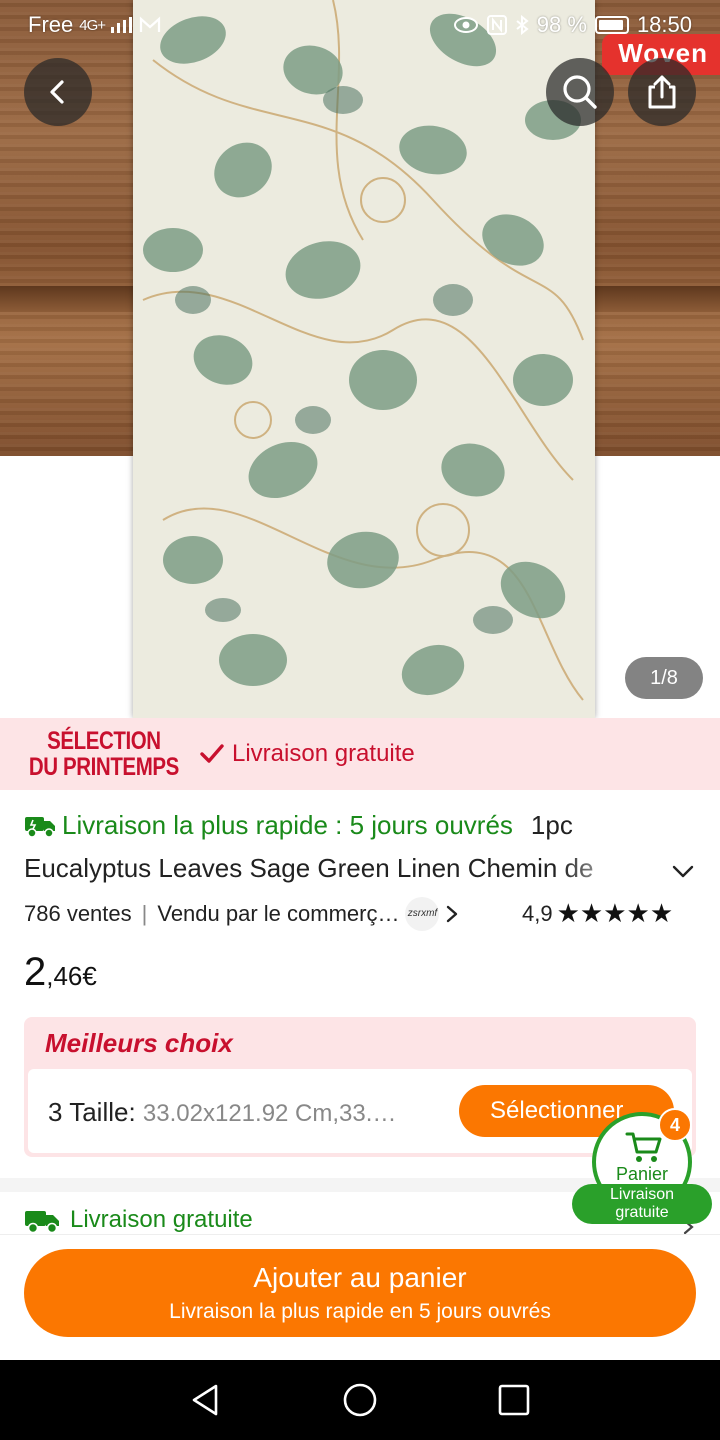 The width and height of the screenshot is (720, 1440). What do you see at coordinates (51, 24) in the screenshot?
I see `carrier-label: Free` at bounding box center [51, 24].